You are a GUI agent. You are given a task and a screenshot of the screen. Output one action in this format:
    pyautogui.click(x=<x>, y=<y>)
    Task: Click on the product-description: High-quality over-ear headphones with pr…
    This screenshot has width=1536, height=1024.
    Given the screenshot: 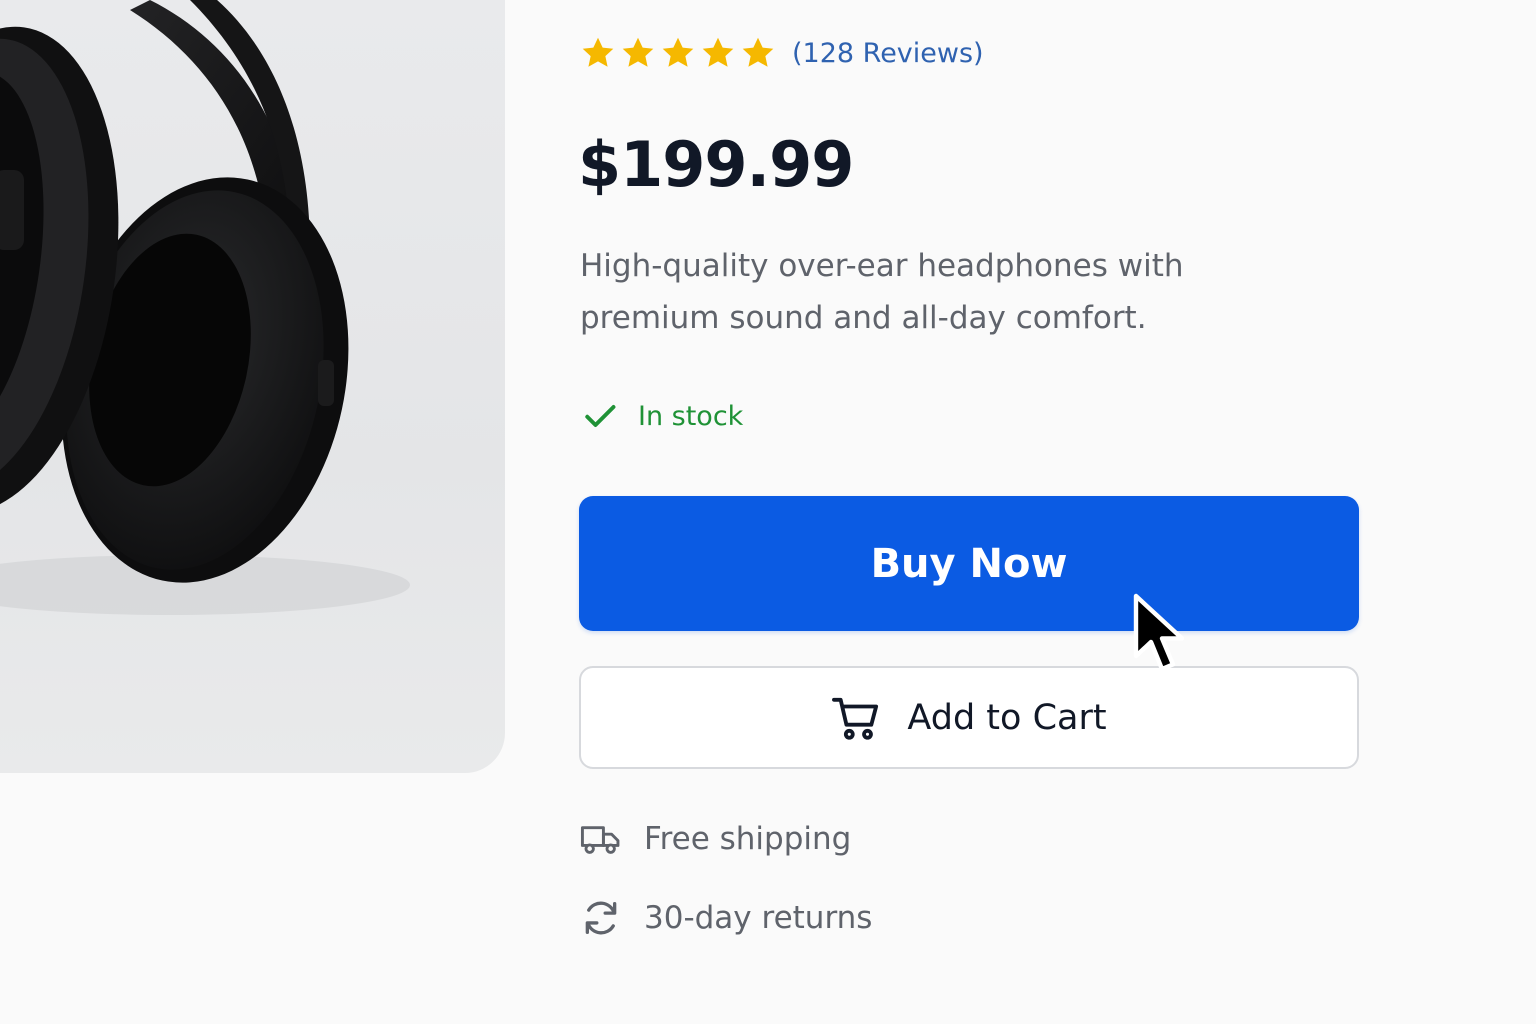 What is the action you would take?
    pyautogui.click(x=882, y=292)
    